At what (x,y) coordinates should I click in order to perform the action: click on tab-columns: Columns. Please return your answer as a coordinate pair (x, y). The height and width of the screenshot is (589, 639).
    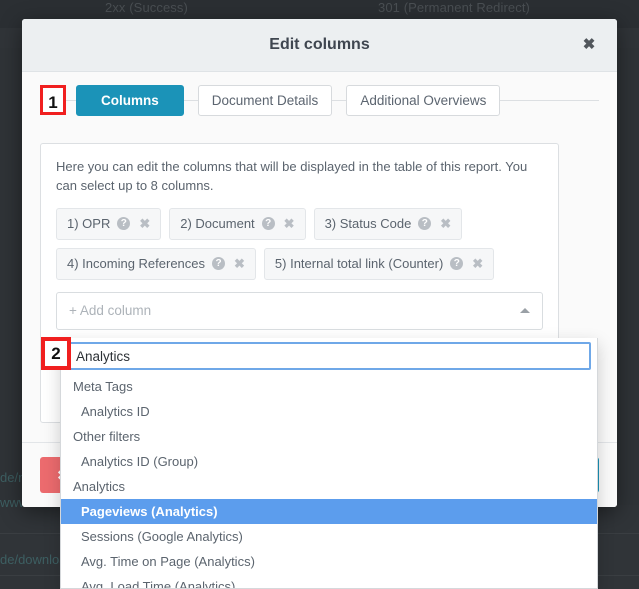
    Looking at the image, I should click on (130, 100).